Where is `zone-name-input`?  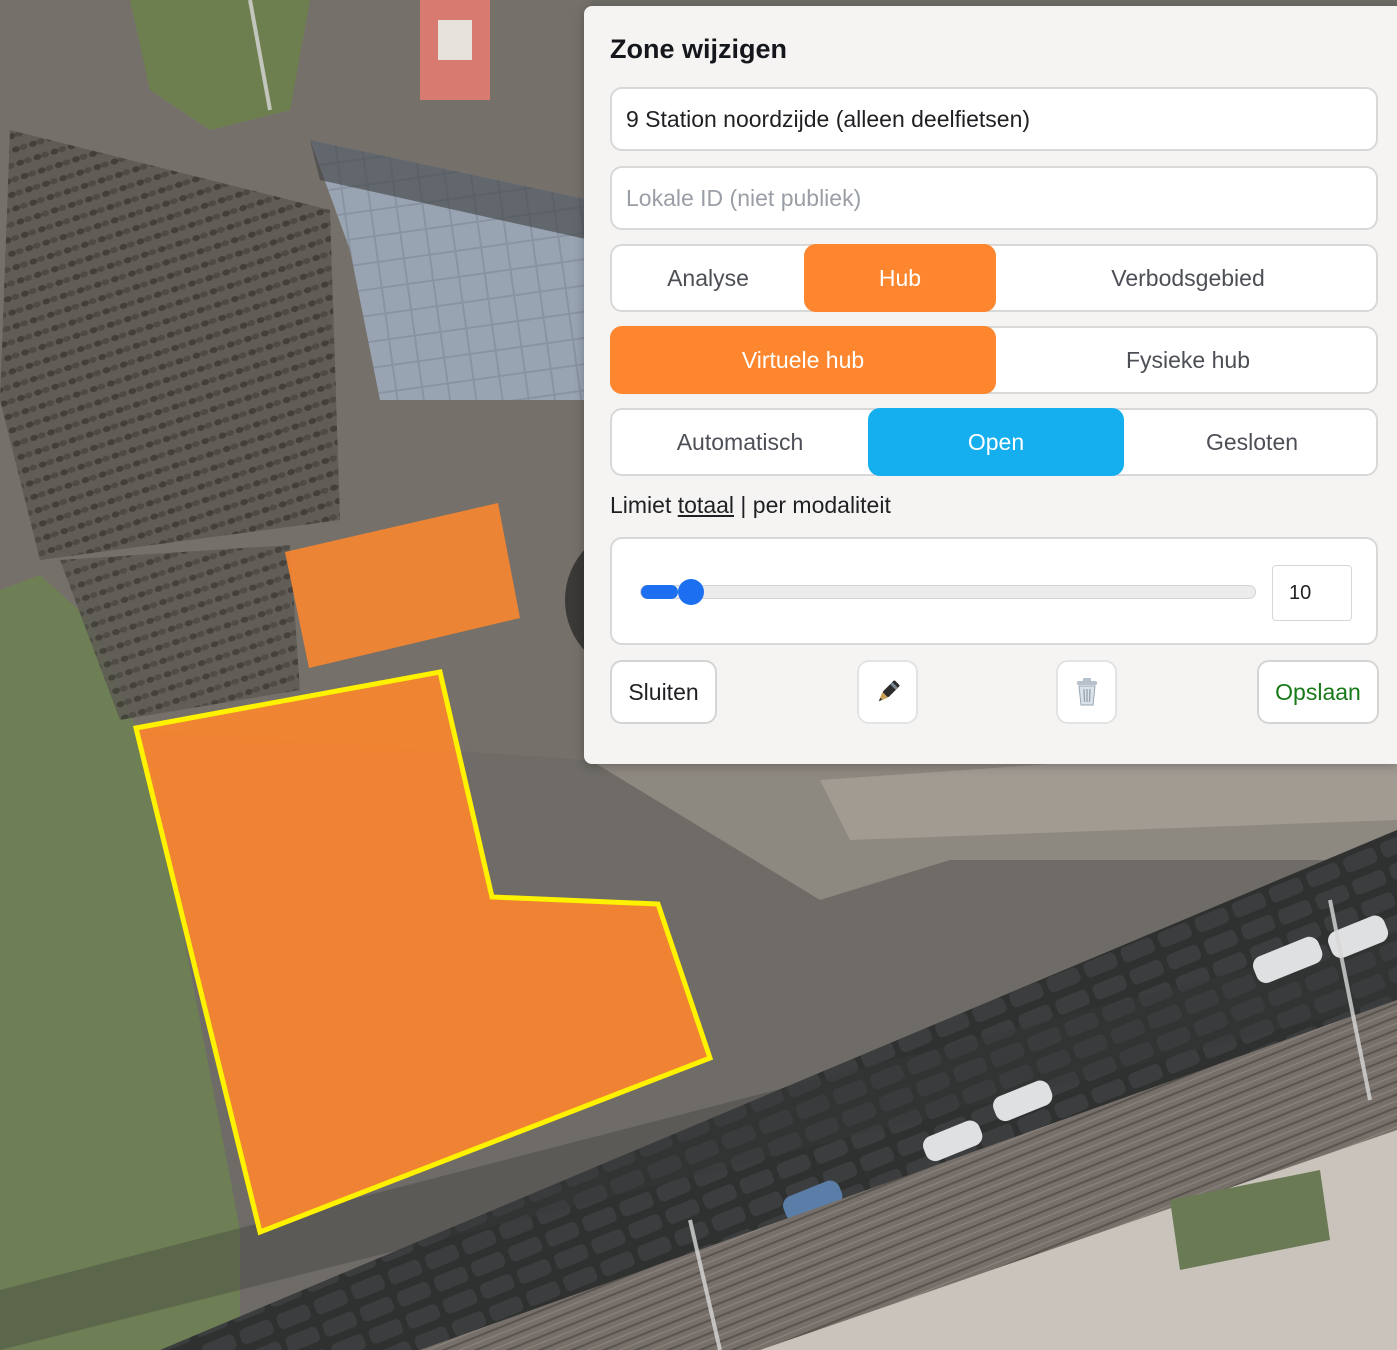
zone-name-input is located at coordinates (994, 119).